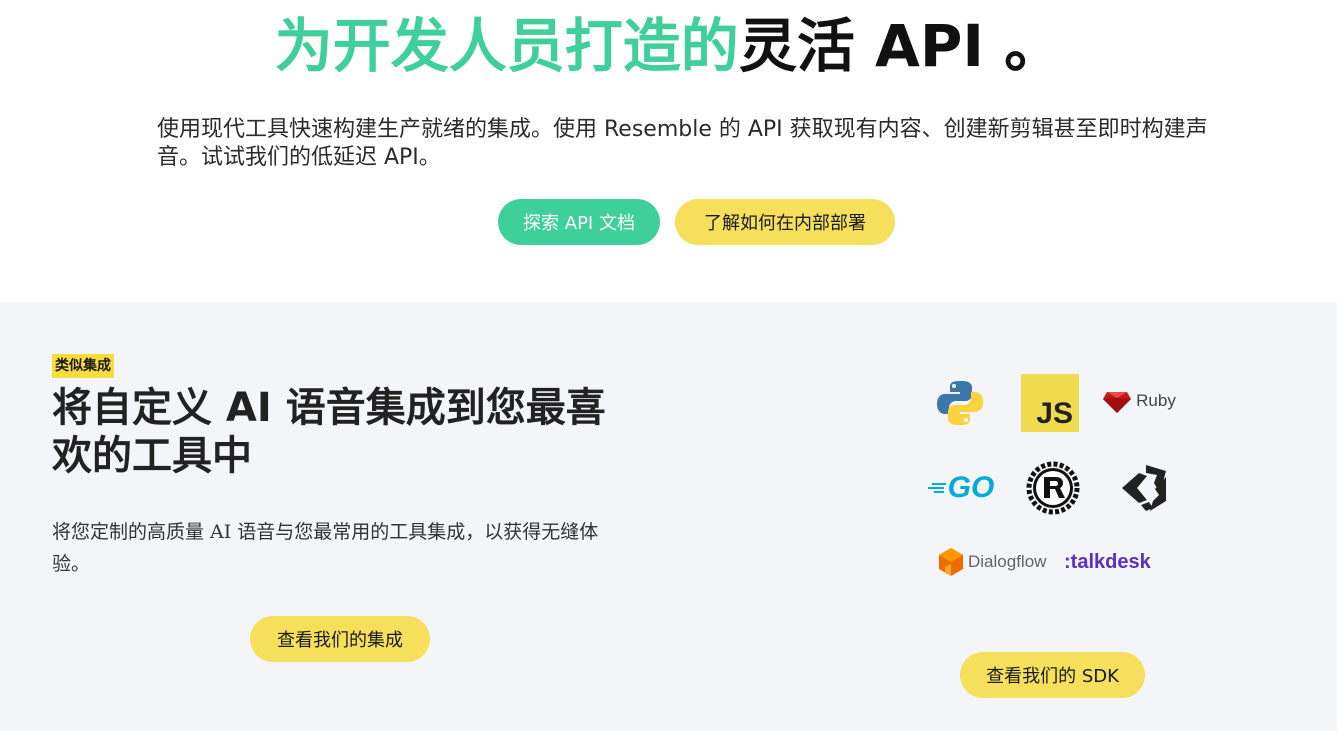 The image size is (1337, 731). Describe the element at coordinates (340, 639) in the screenshot. I see `view-integrations-button: 查看我们的集成` at that location.